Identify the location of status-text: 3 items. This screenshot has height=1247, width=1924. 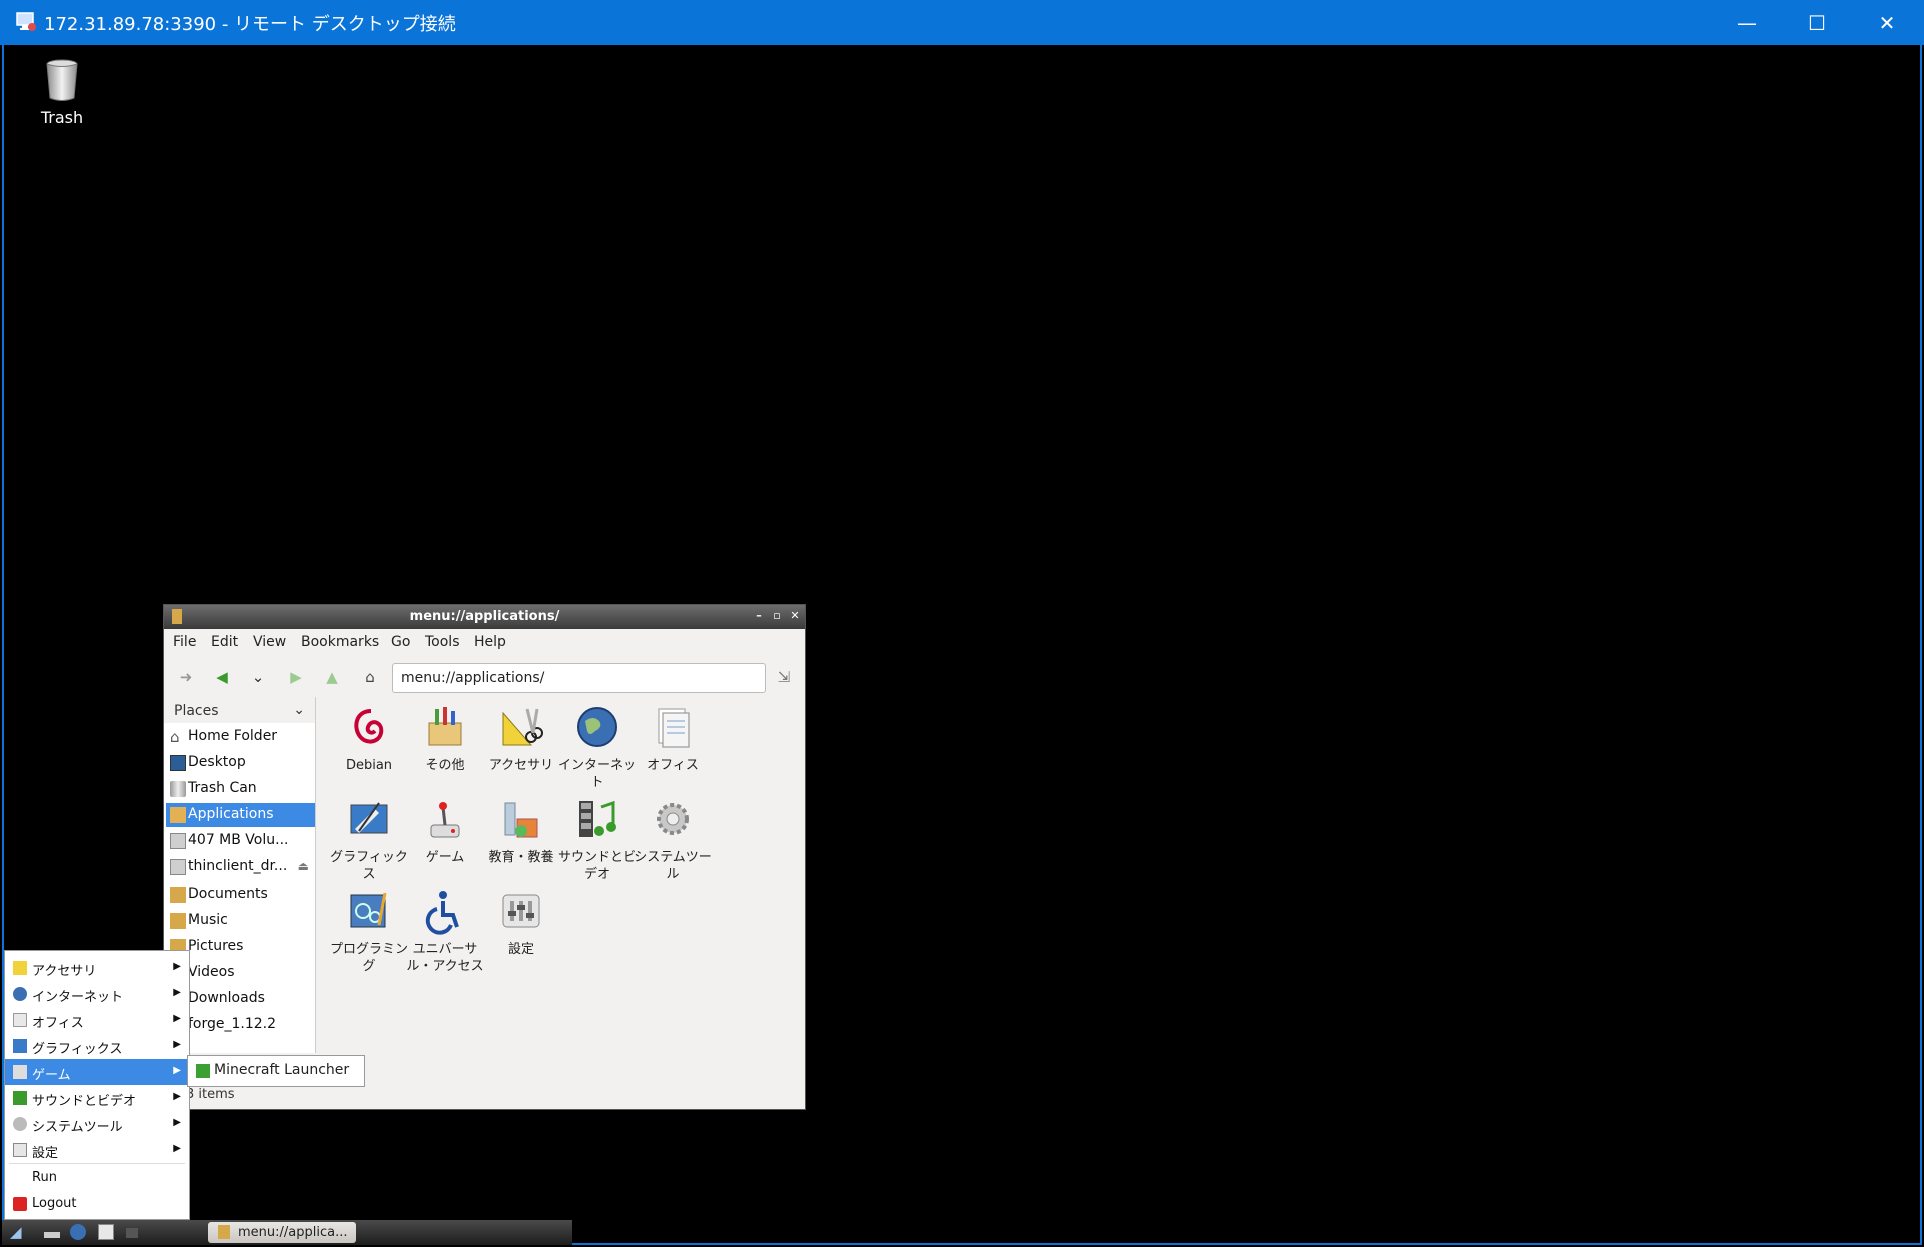
(210, 1094).